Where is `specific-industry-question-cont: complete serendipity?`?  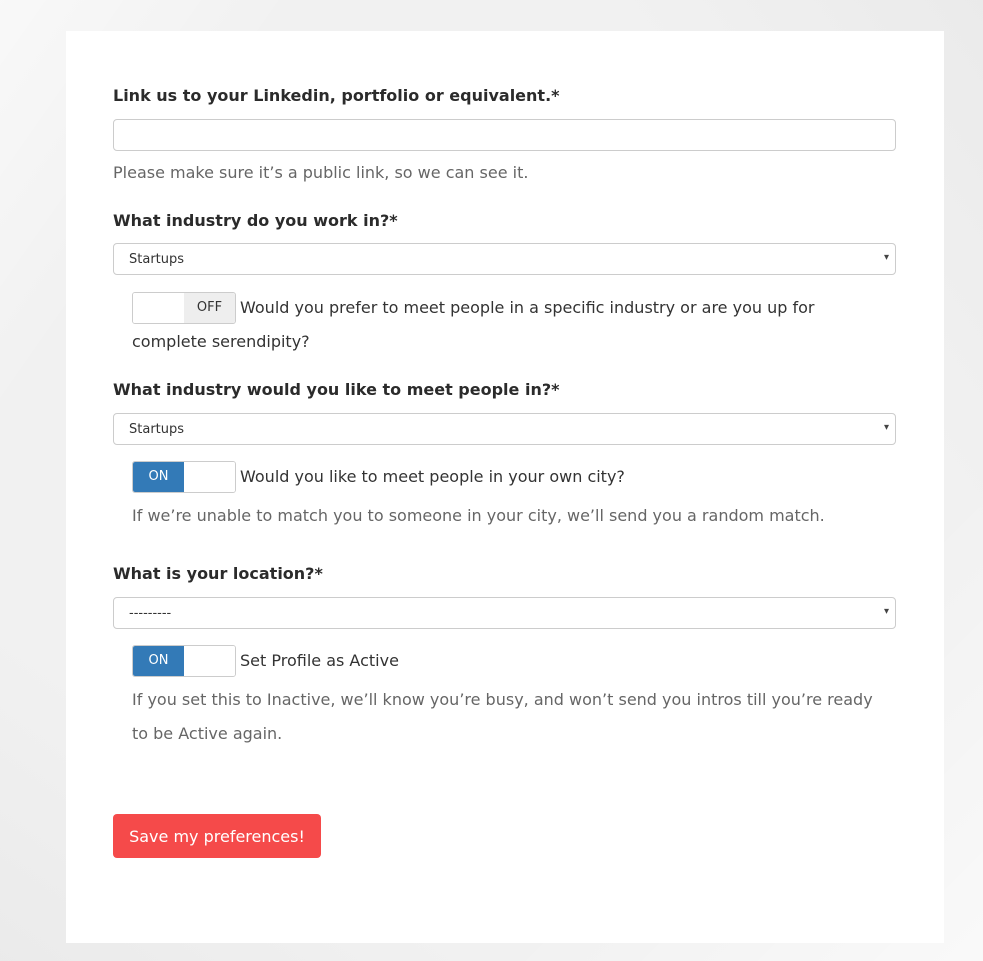
specific-industry-question-cont: complete serendipity? is located at coordinates (221, 341).